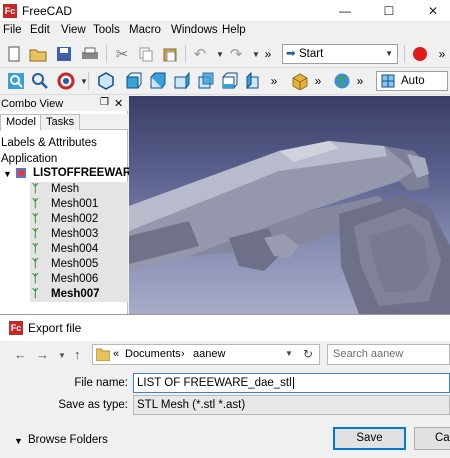 The image size is (450, 458). Describe the element at coordinates (182, 81) in the screenshot. I see `right-view-icon` at that location.